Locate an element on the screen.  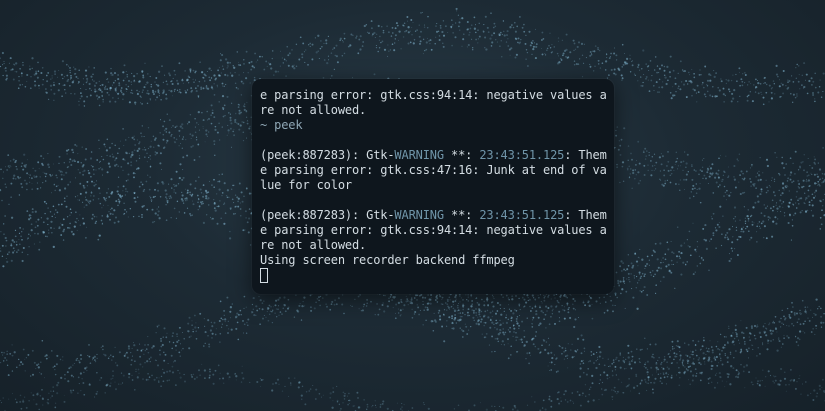
terminal-line: Using screen recorder backend ffmpeg is located at coordinates (387, 260).